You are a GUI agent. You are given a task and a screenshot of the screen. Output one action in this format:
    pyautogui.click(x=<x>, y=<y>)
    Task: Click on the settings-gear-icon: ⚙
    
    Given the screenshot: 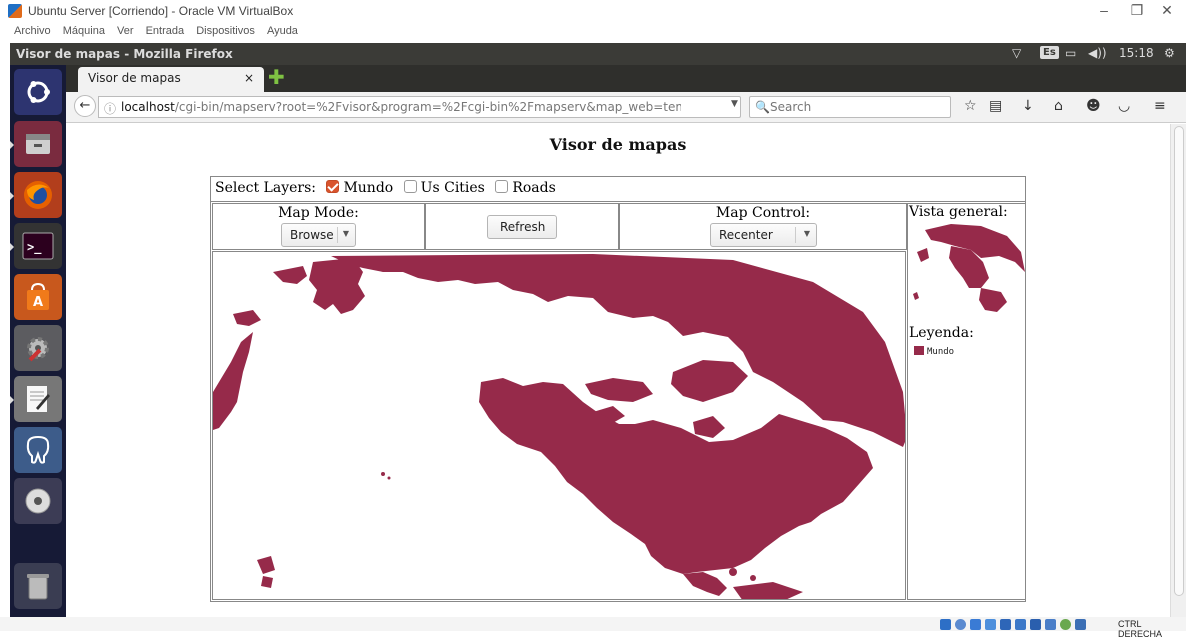 What is the action you would take?
    pyautogui.click(x=1169, y=53)
    